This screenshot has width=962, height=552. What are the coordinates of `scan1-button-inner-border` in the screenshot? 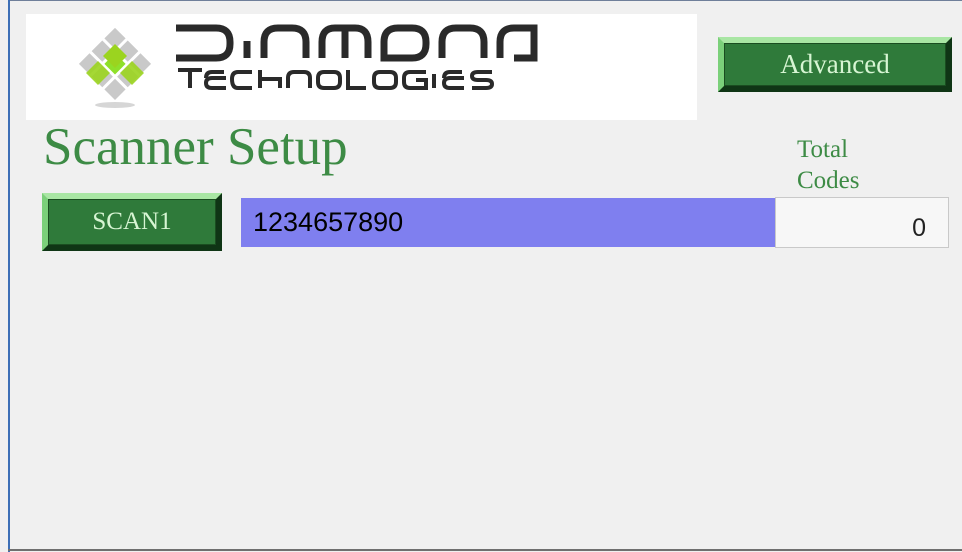 It's located at (132, 222).